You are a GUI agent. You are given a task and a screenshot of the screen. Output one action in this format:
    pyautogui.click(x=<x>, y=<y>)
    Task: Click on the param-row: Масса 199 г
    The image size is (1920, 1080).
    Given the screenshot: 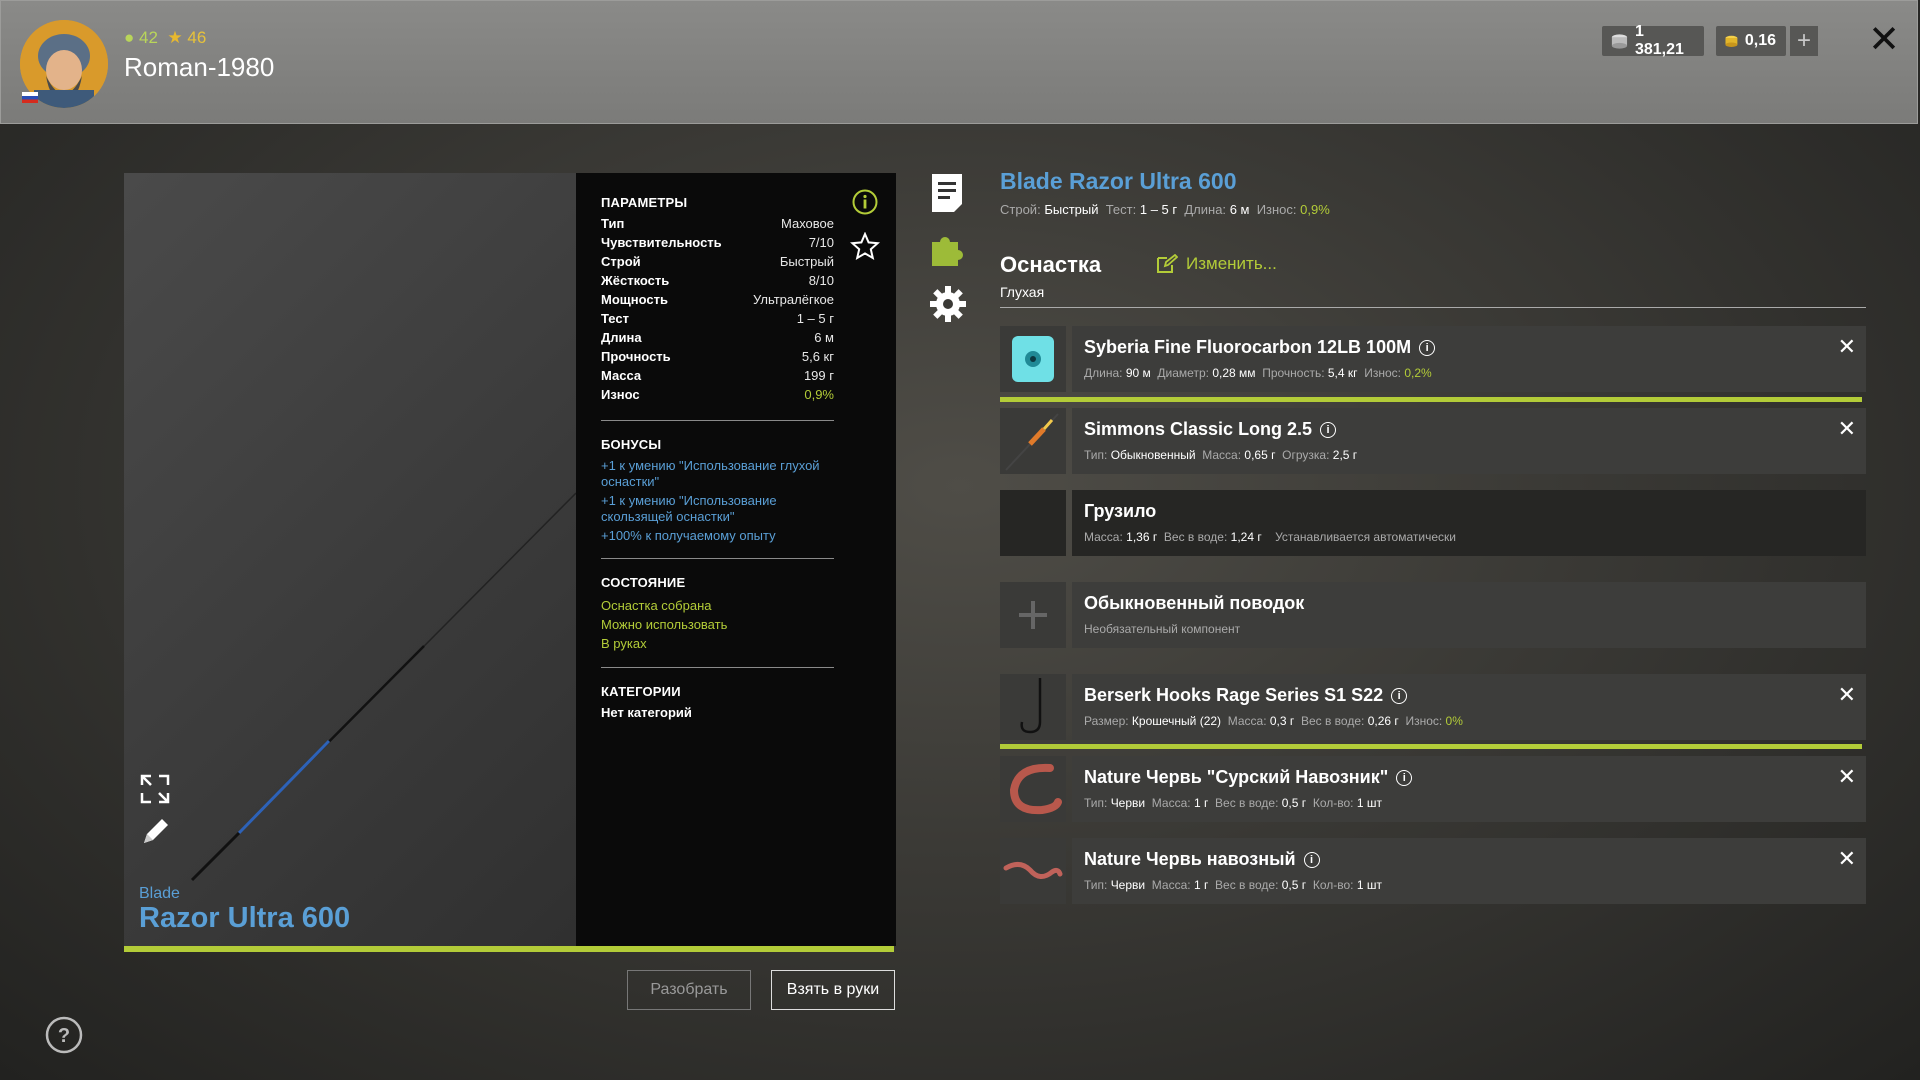 What is the action you would take?
    pyautogui.click(x=717, y=375)
    